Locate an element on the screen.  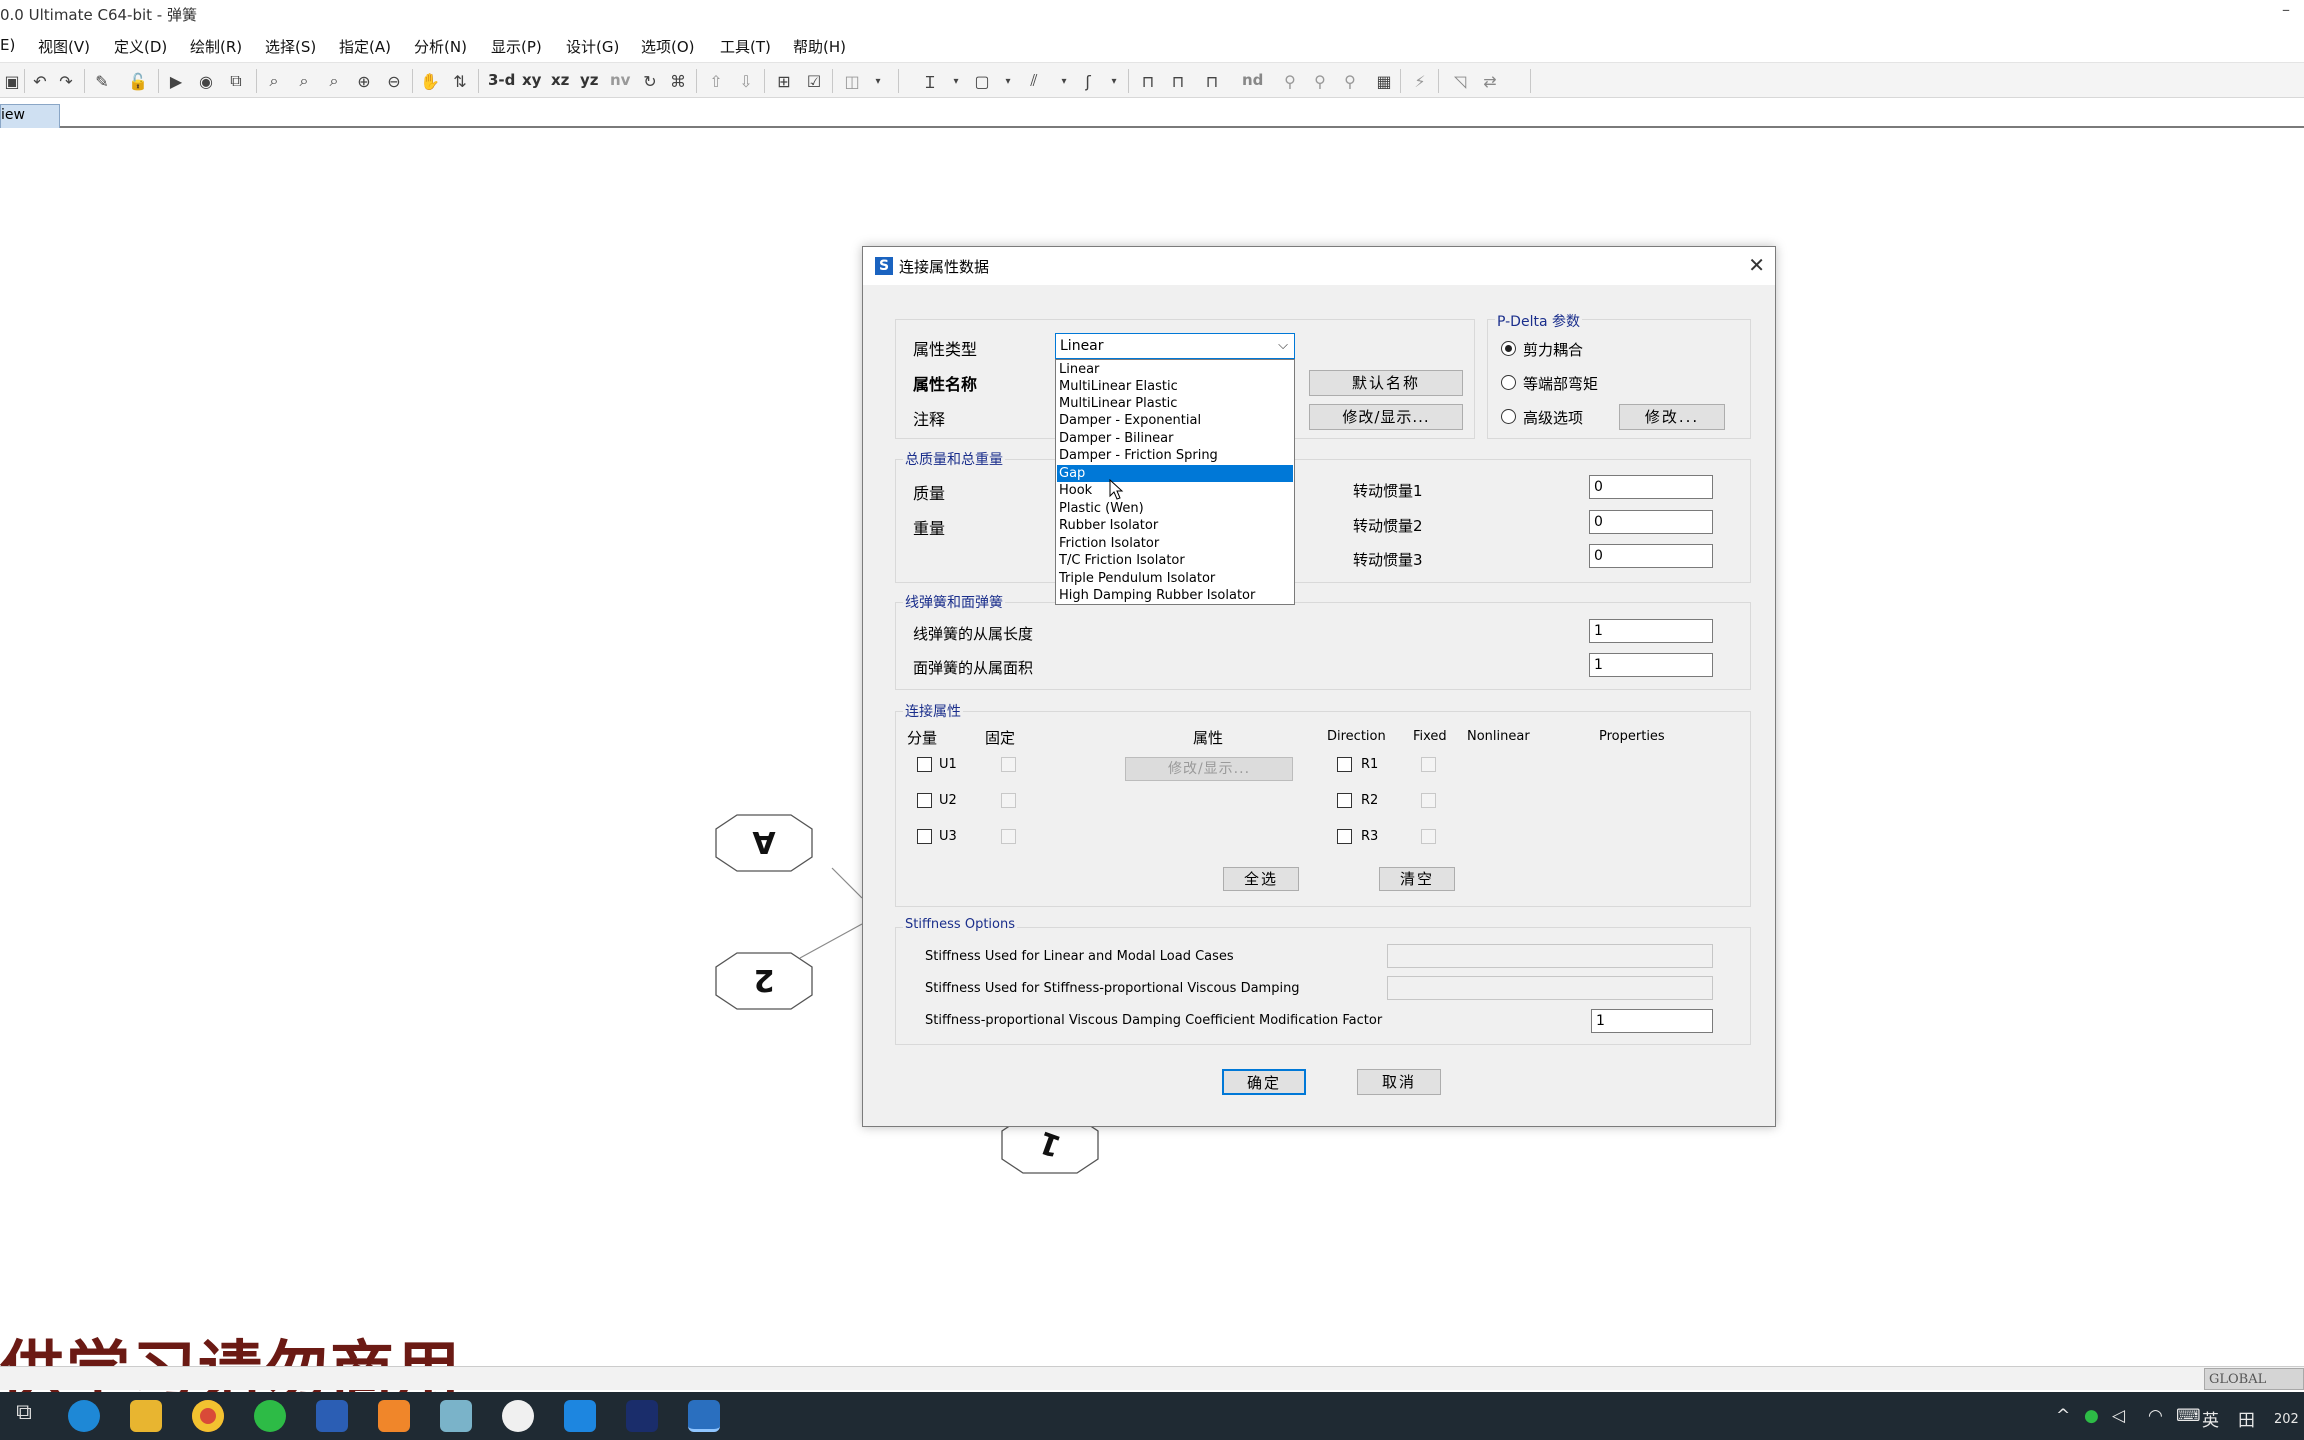
option-linear: Linear is located at coordinates (1175, 369).